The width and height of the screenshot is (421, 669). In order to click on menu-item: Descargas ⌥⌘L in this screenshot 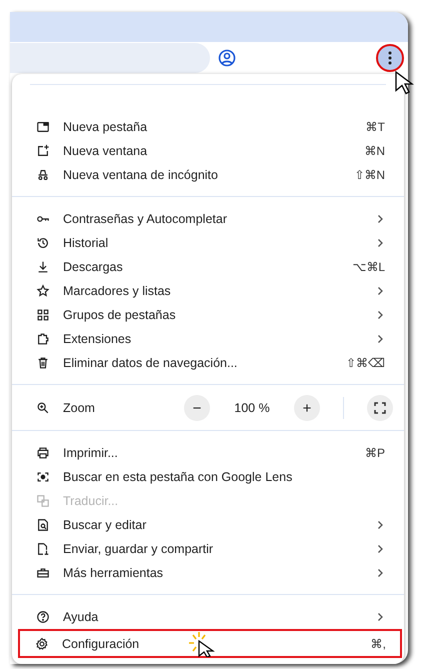, I will do `click(208, 267)`.